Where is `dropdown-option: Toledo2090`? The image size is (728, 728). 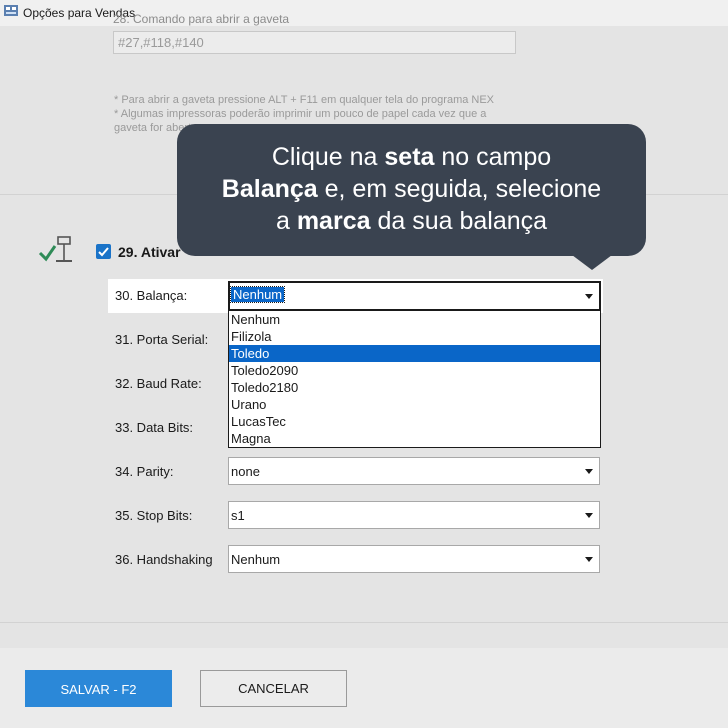
dropdown-option: Toledo2090 is located at coordinates (414, 370).